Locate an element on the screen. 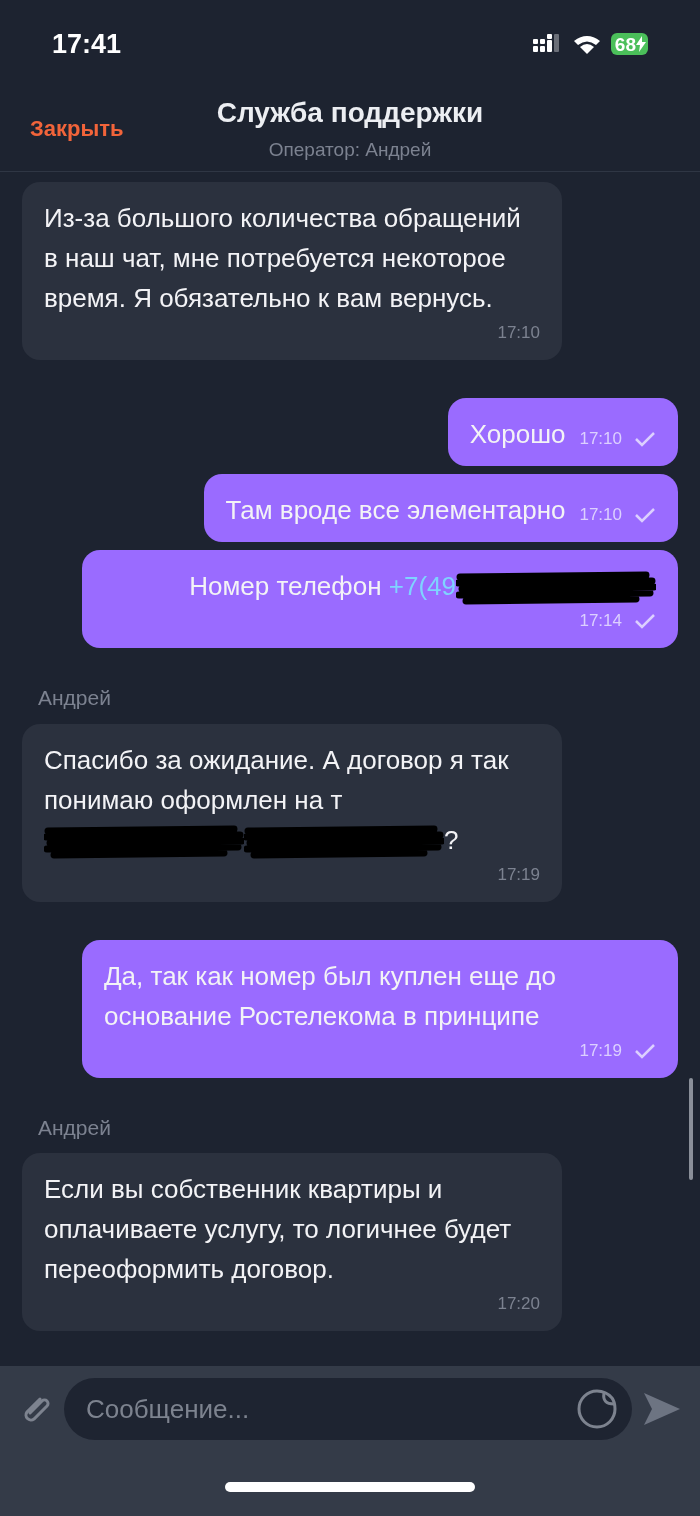  close-button: Закрыть is located at coordinates (77, 128).